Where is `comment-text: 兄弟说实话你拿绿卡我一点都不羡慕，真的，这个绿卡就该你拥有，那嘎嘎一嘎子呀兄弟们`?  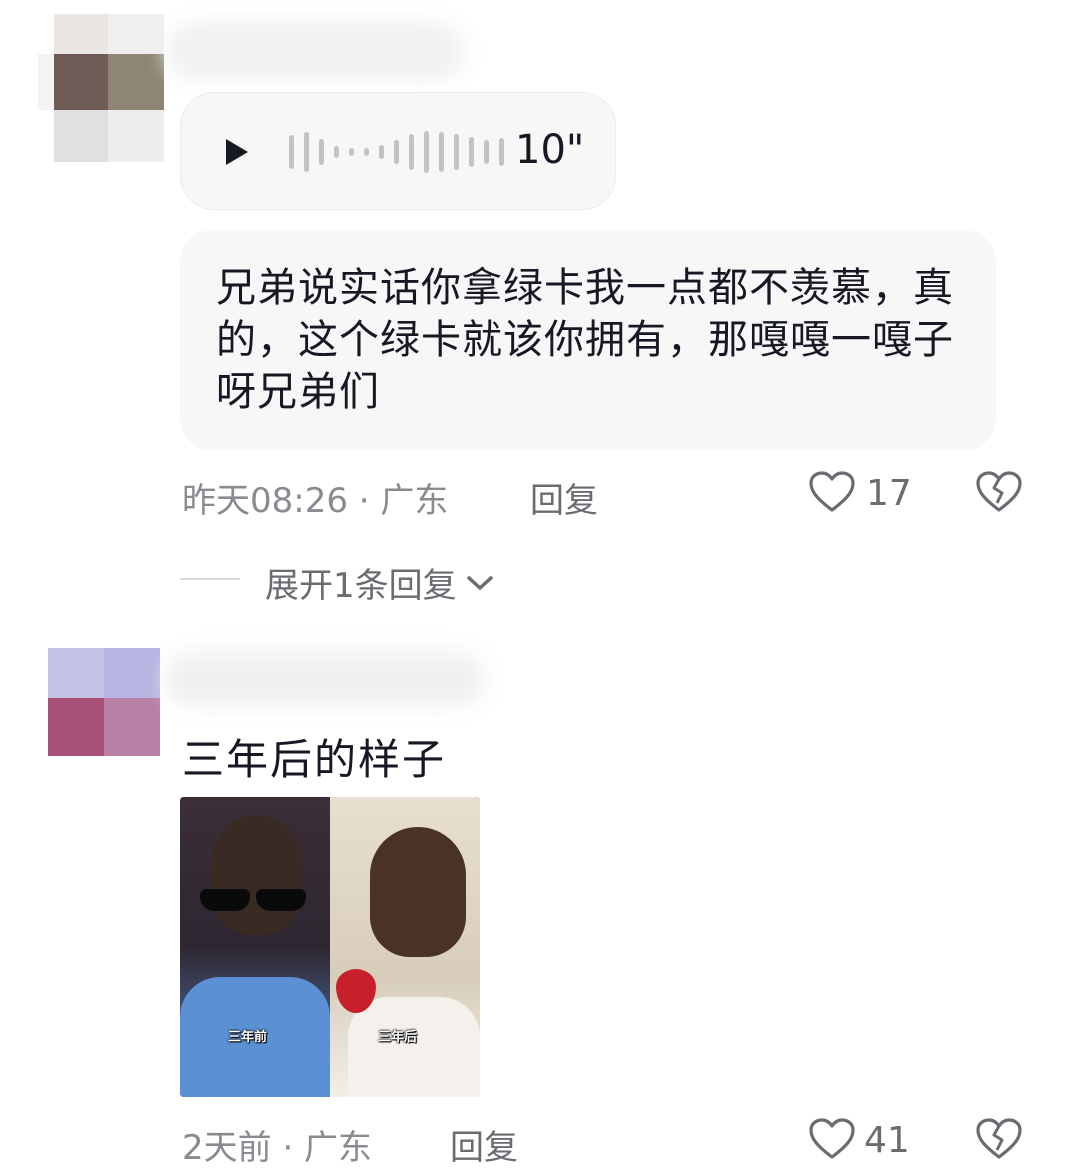 comment-text: 兄弟说实话你拿绿卡我一点都不羡慕，真的，这个绿卡就该你拥有，那嘎嘎一嘎子呀兄弟们 is located at coordinates (585, 340).